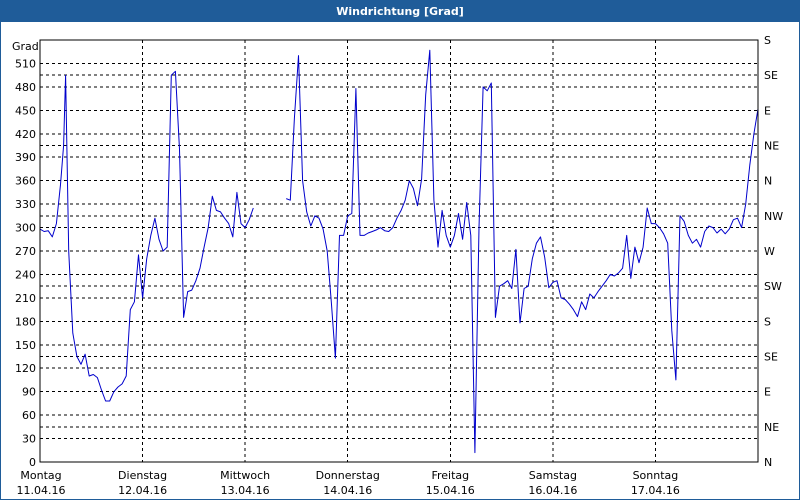  I want to click on y-tick-label: 300, so click(25, 228).